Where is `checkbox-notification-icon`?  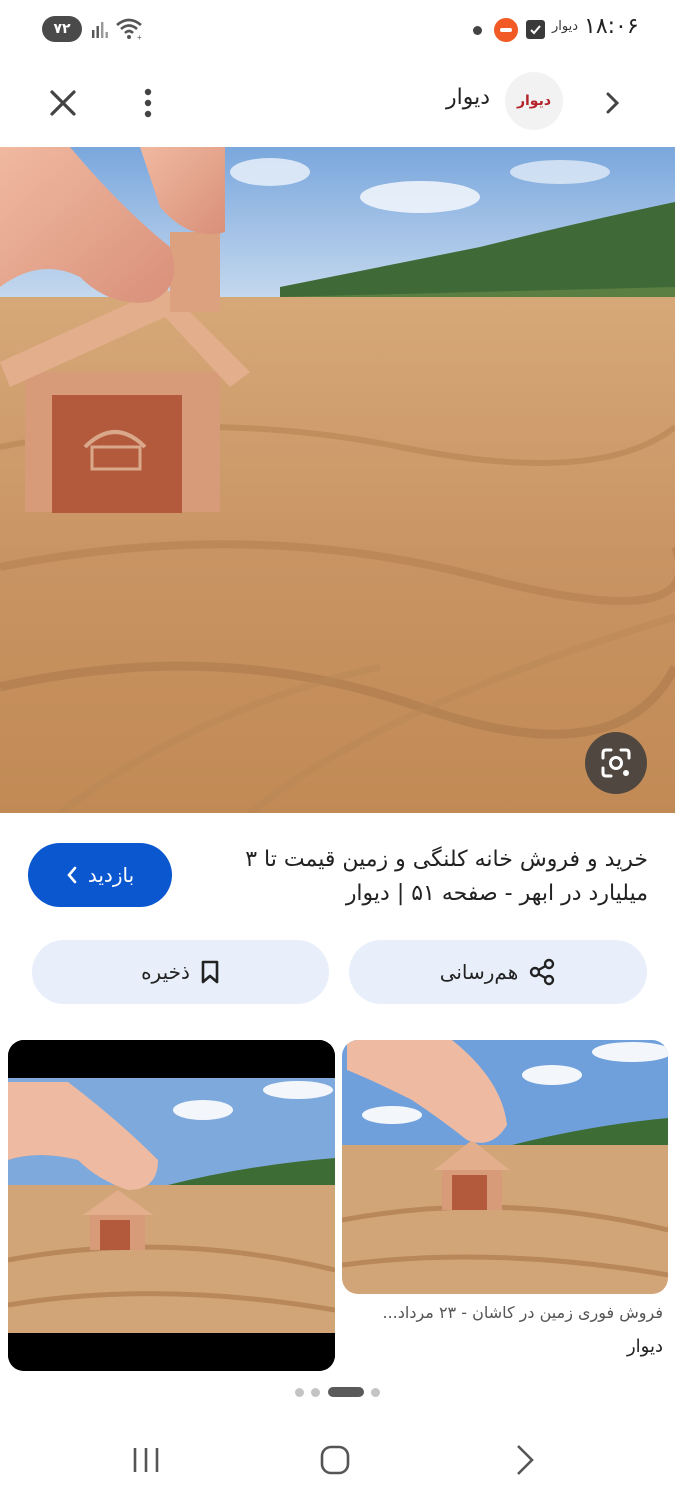
checkbox-notification-icon is located at coordinates (535, 29).